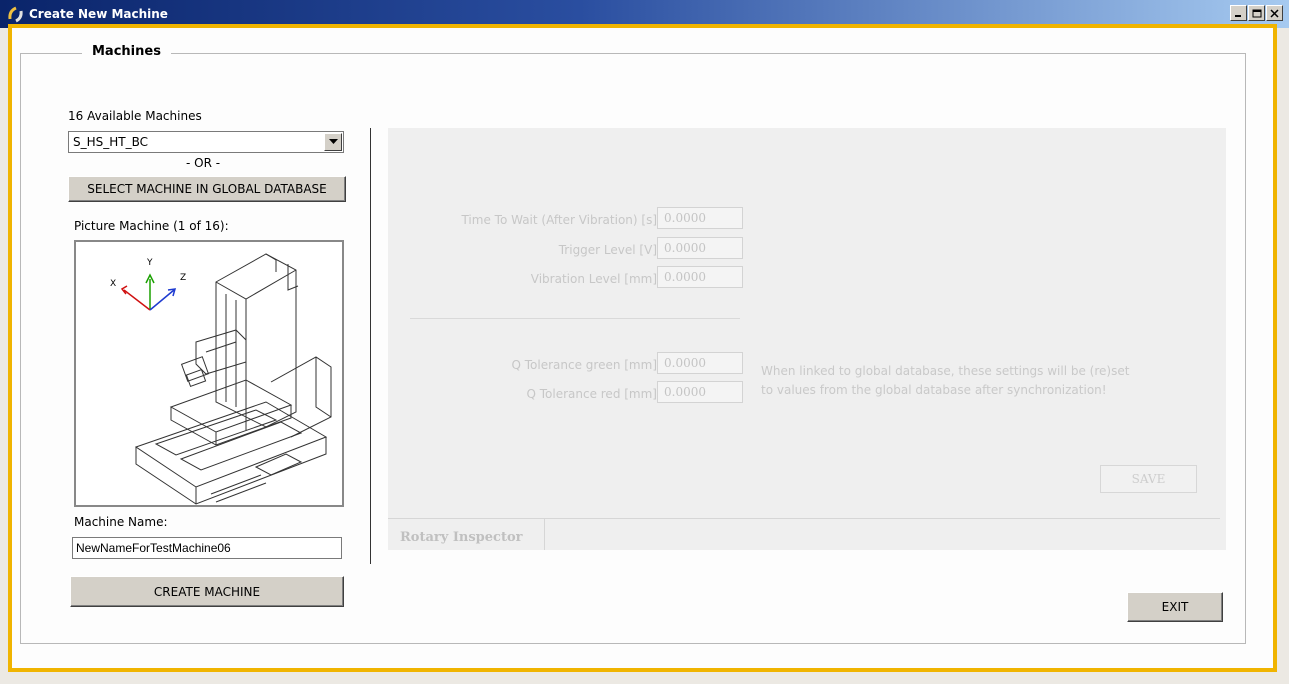  Describe the element at coordinates (466, 534) in the screenshot. I see `tab-rotary-inspector: Rotary Inspector` at that location.